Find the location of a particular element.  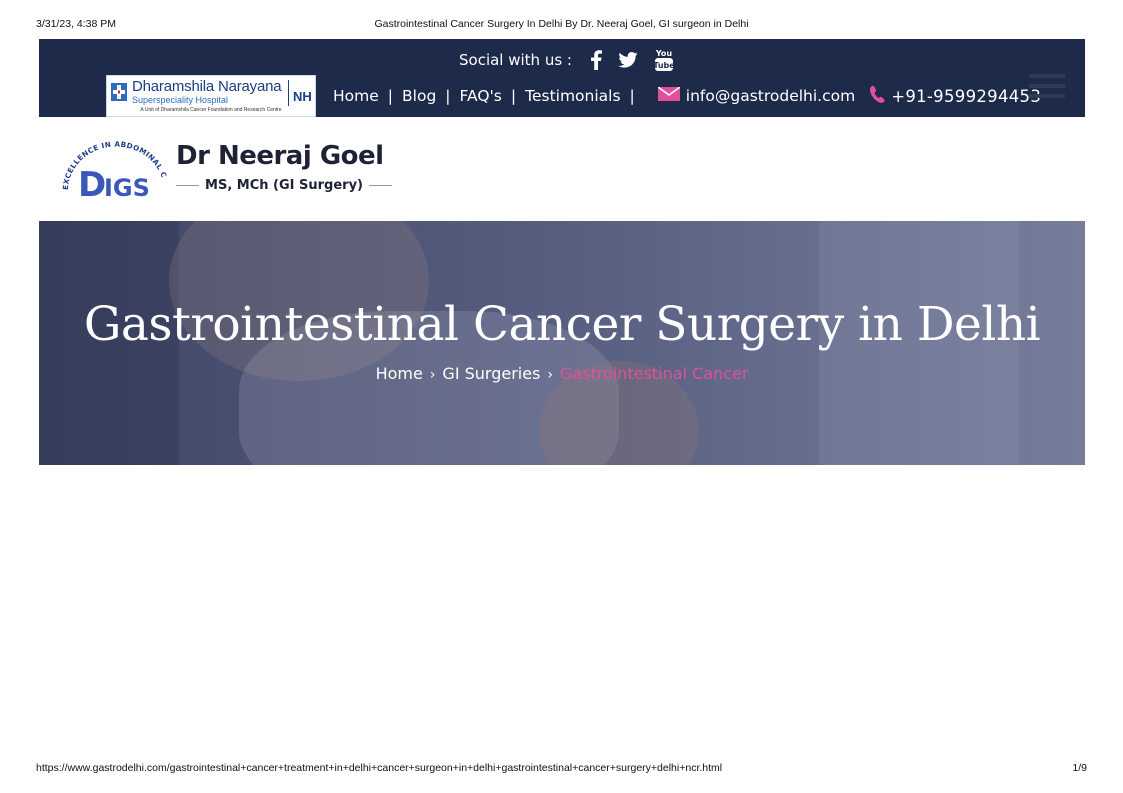

nh-badge: NH is located at coordinates (300, 93).